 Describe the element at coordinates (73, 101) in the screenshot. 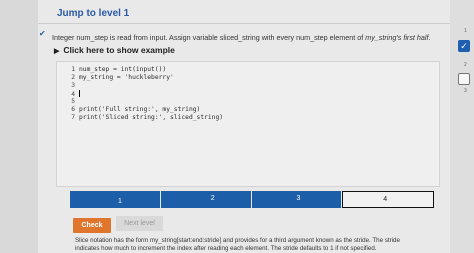

I see `line-number: 5` at that location.